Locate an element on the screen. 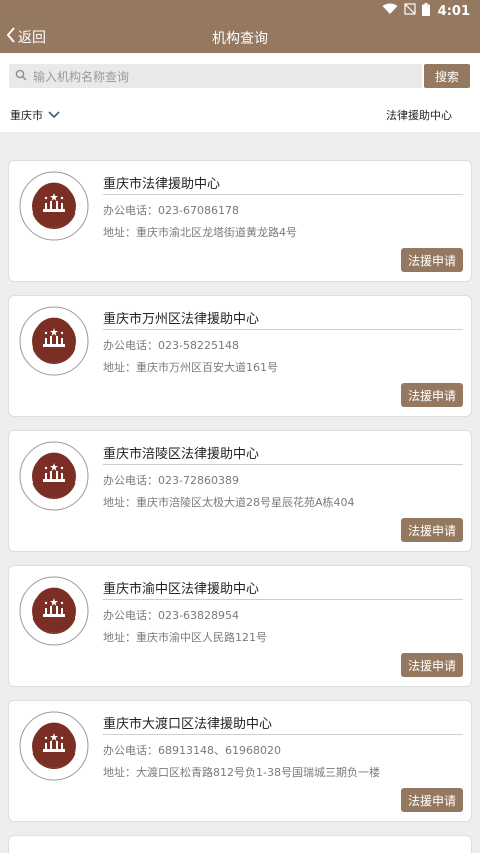  phone-value: 023-72860389 is located at coordinates (198, 480).